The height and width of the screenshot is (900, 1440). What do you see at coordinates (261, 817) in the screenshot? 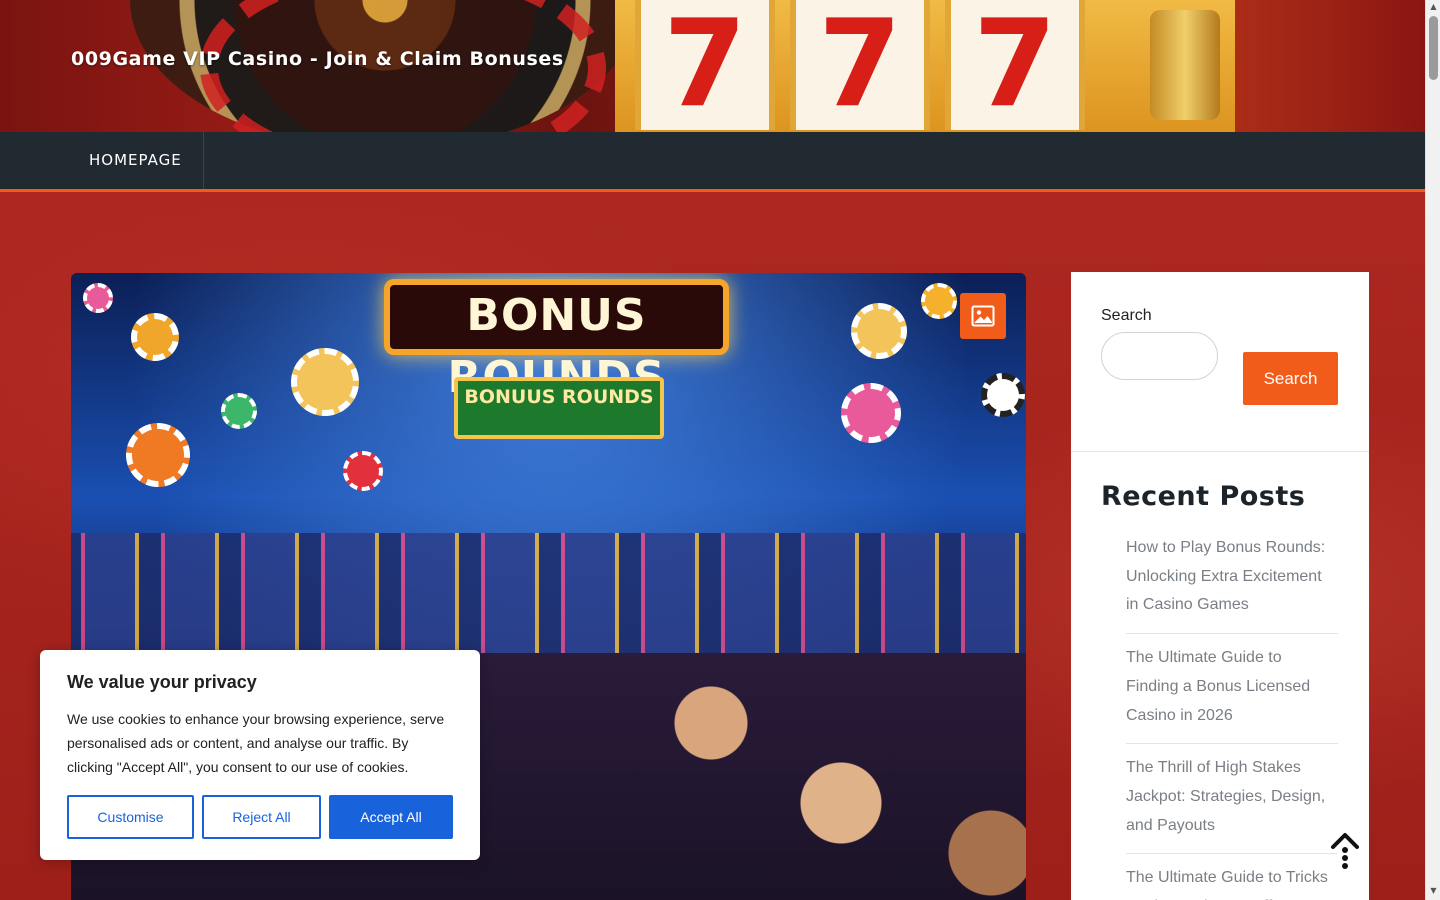
I see `reject-all-button: Reject All` at bounding box center [261, 817].